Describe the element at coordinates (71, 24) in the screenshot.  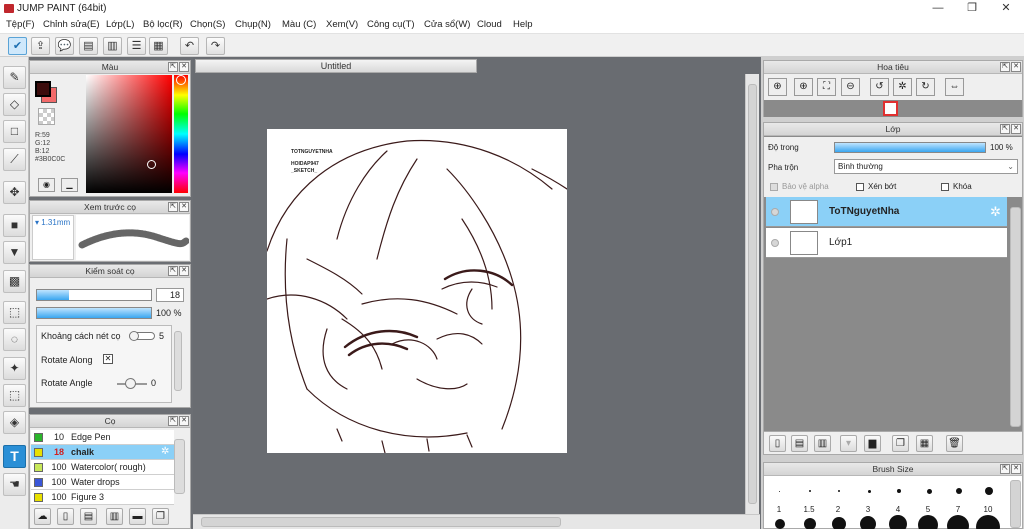
I see `menu-edit: Chỉnh sửa(E)` at that location.